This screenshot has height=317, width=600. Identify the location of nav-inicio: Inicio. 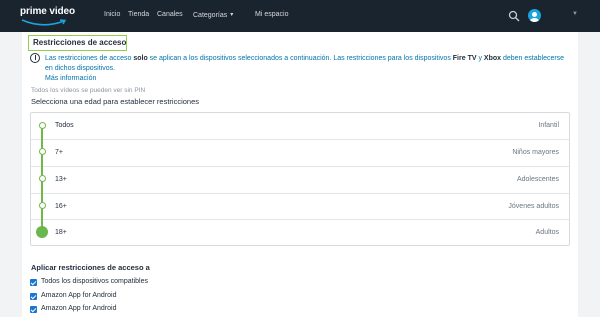
(112, 14).